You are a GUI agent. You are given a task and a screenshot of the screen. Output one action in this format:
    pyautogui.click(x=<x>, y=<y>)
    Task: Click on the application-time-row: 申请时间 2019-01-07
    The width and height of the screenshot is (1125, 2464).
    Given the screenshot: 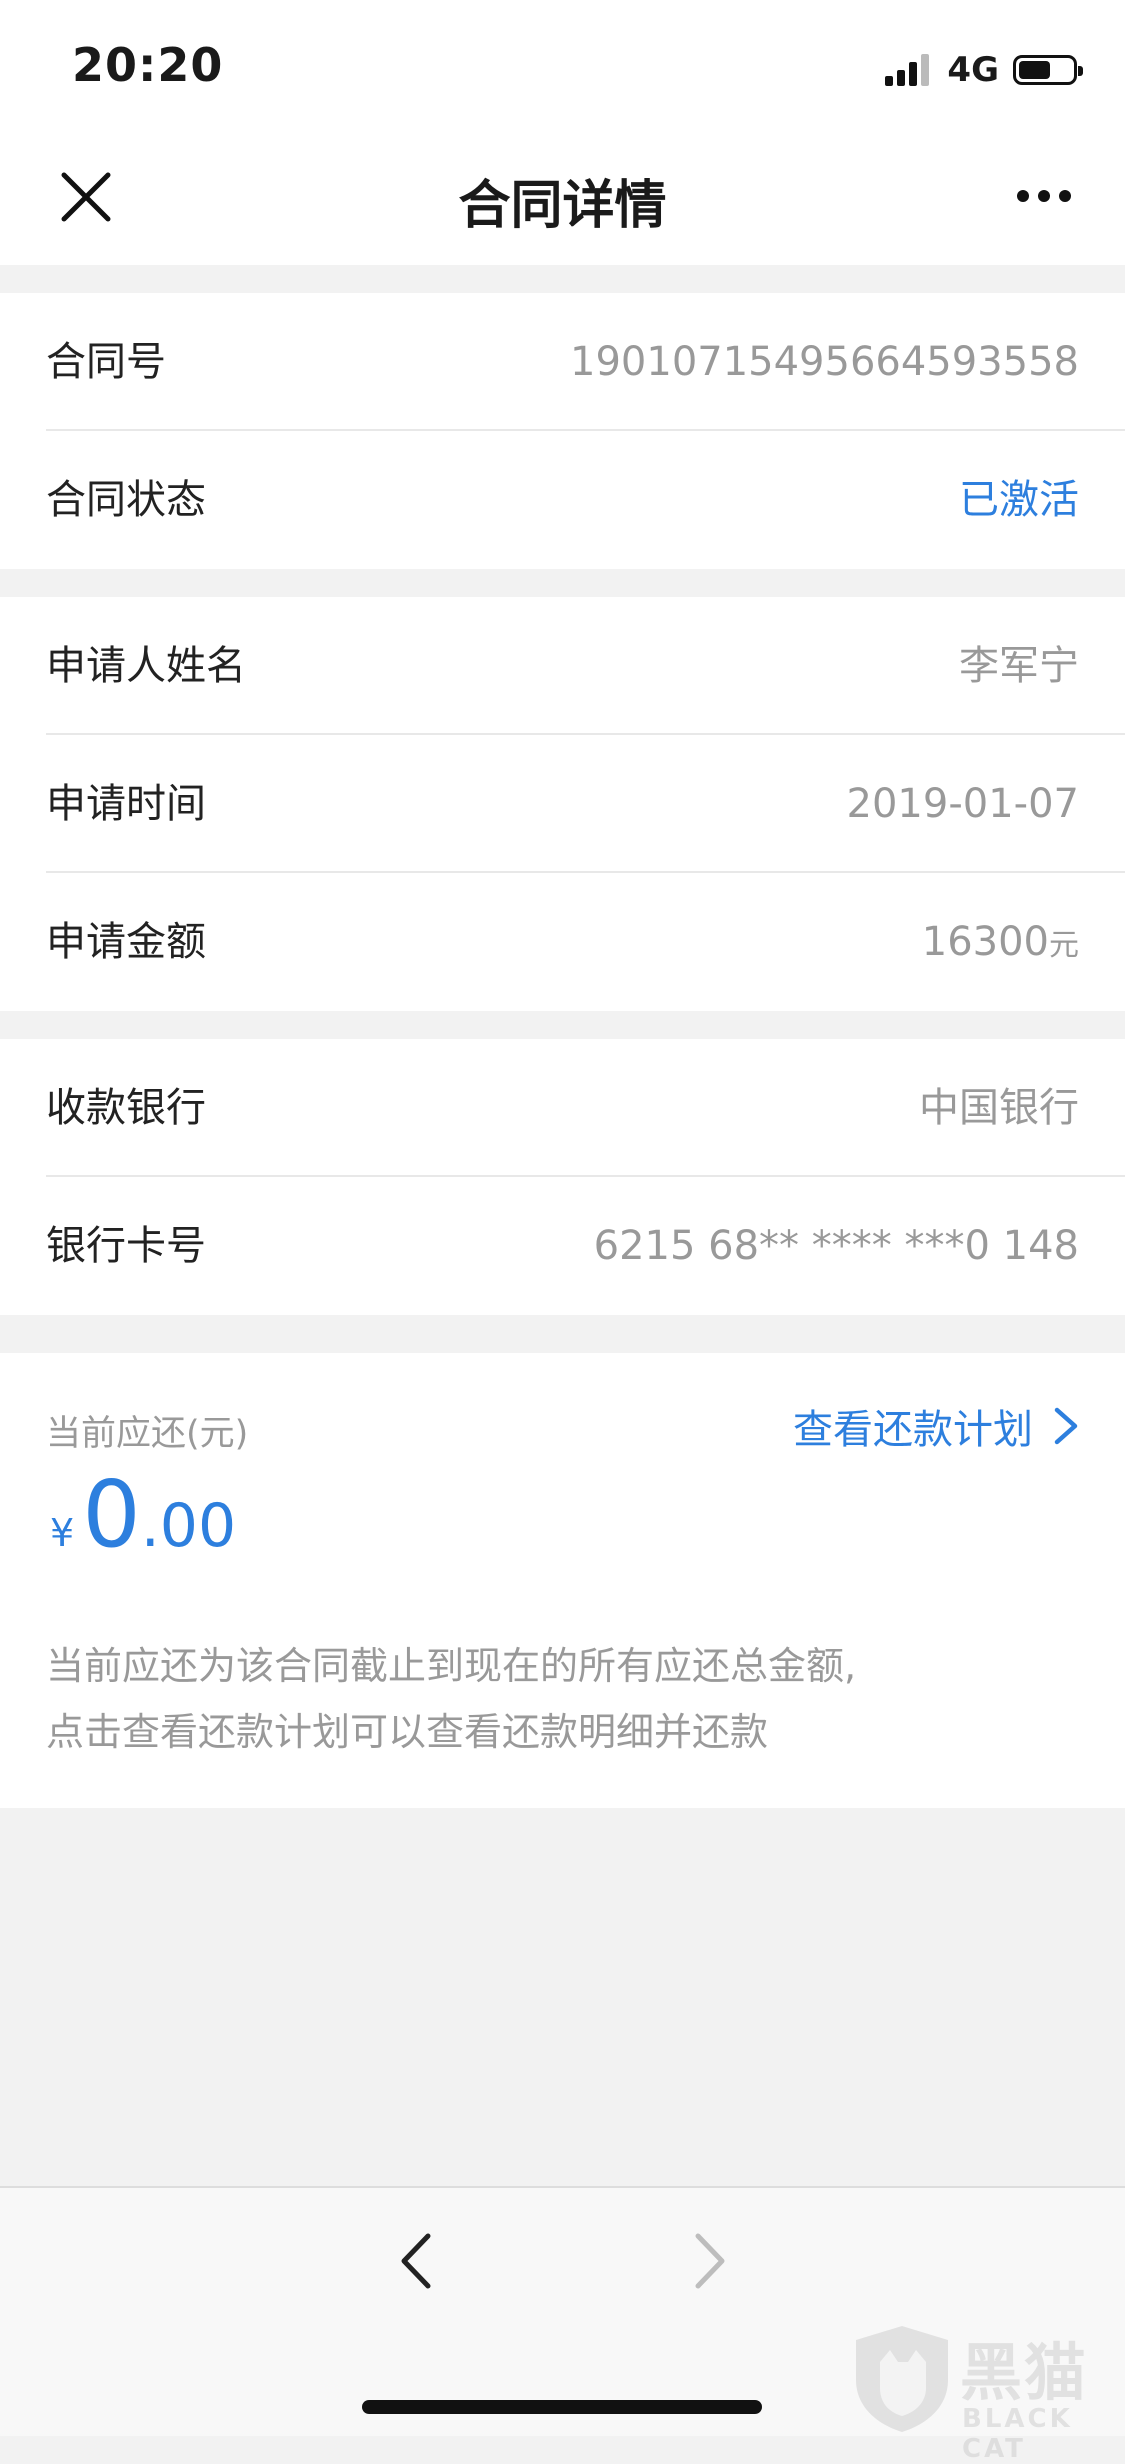 What is the action you would take?
    pyautogui.click(x=585, y=804)
    